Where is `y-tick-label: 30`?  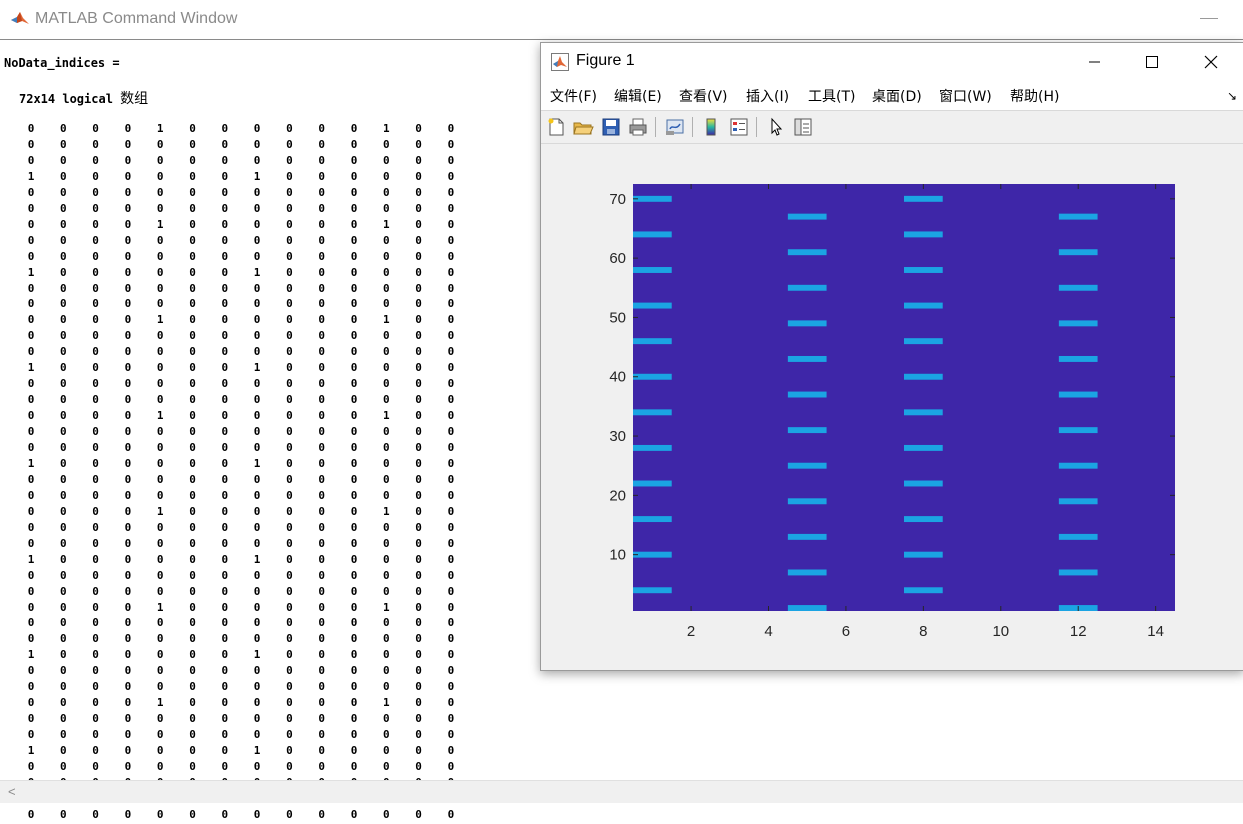
y-tick-label: 30 is located at coordinates (617, 436).